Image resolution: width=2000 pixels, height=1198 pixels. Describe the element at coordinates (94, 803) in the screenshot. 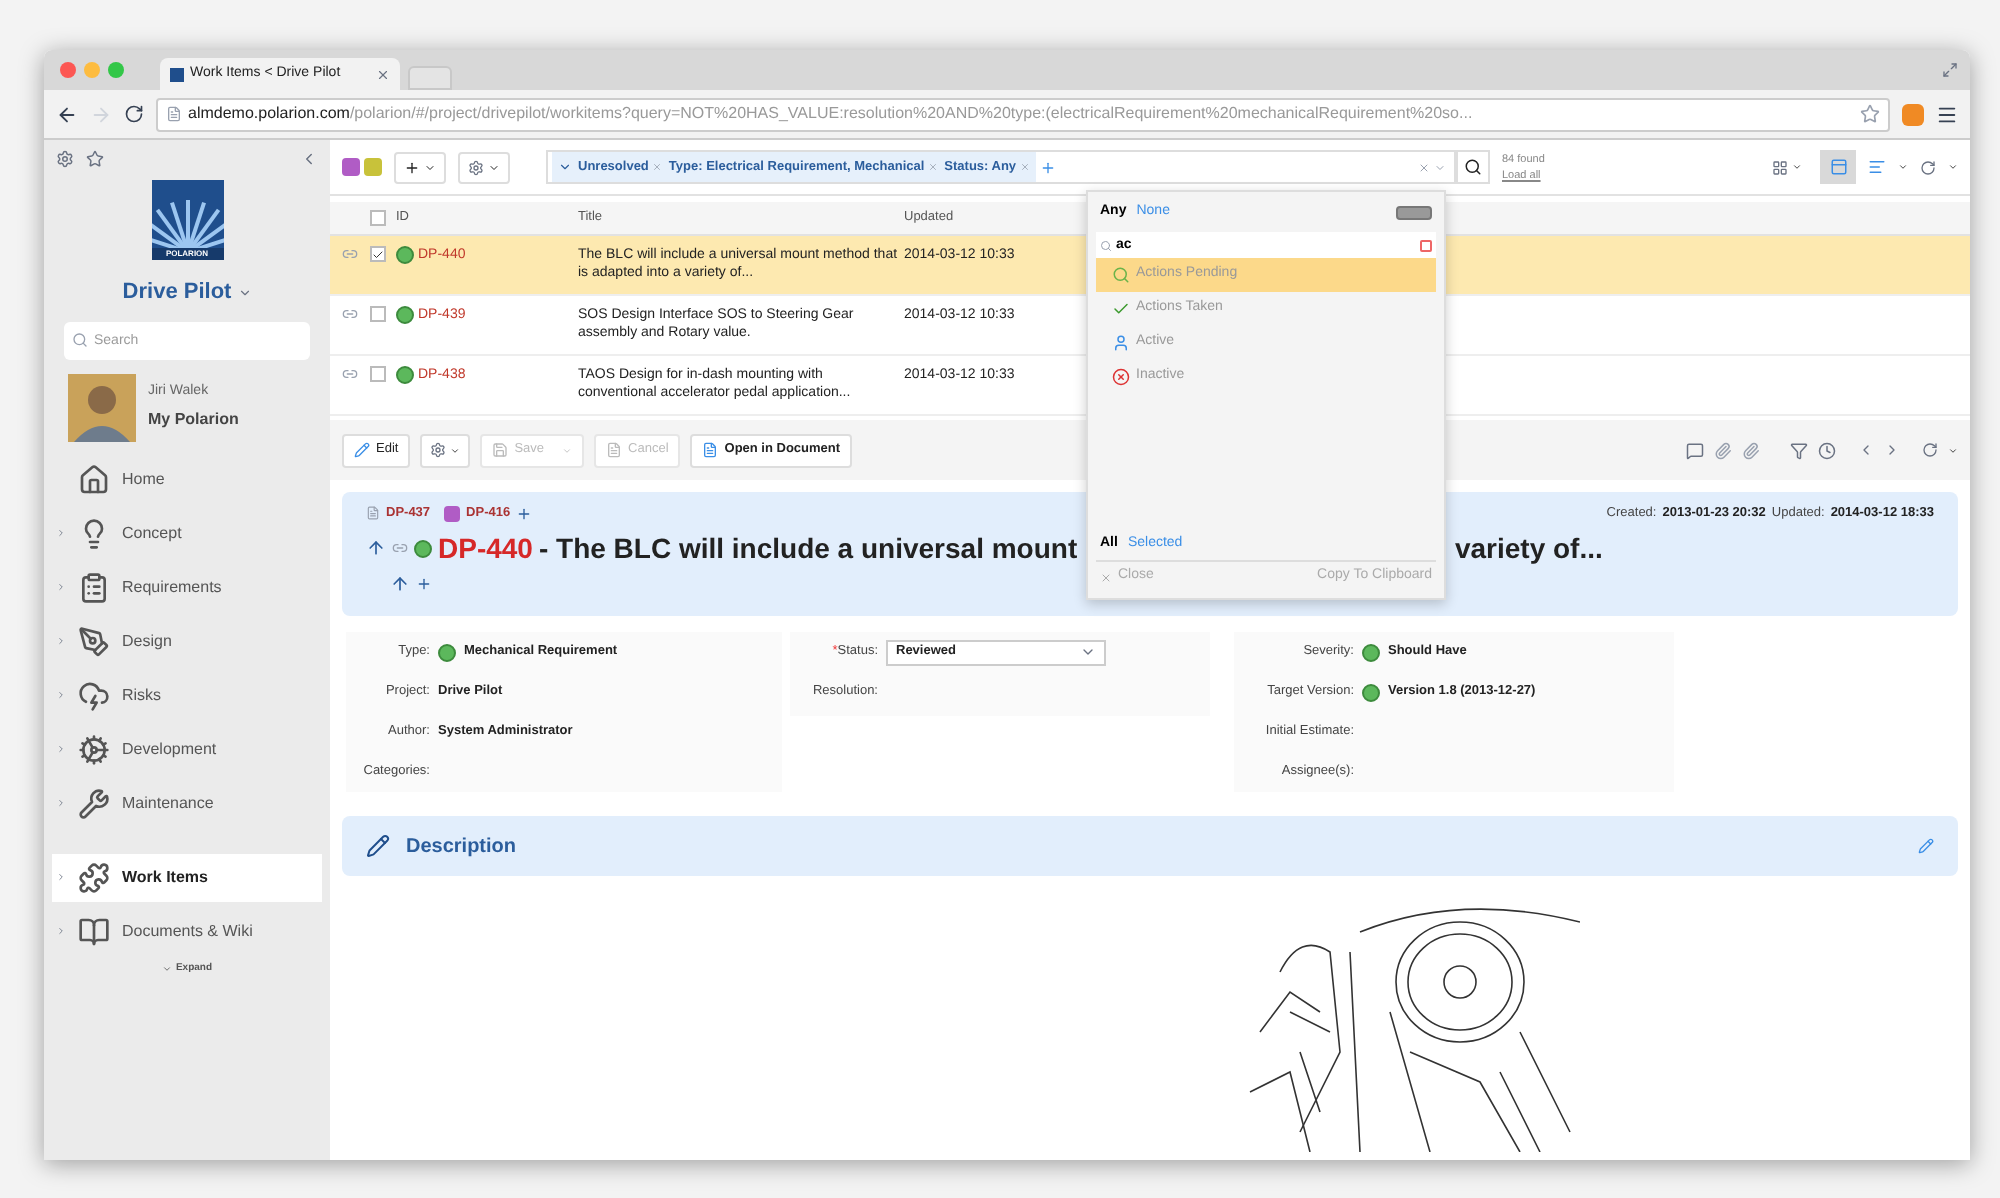

I see `wrench-icon` at that location.